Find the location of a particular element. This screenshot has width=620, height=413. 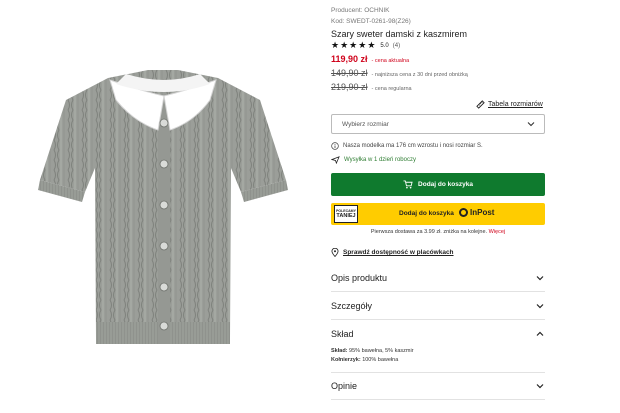

regular-price-row: 219,90 zł - cena regularna is located at coordinates (371, 87).